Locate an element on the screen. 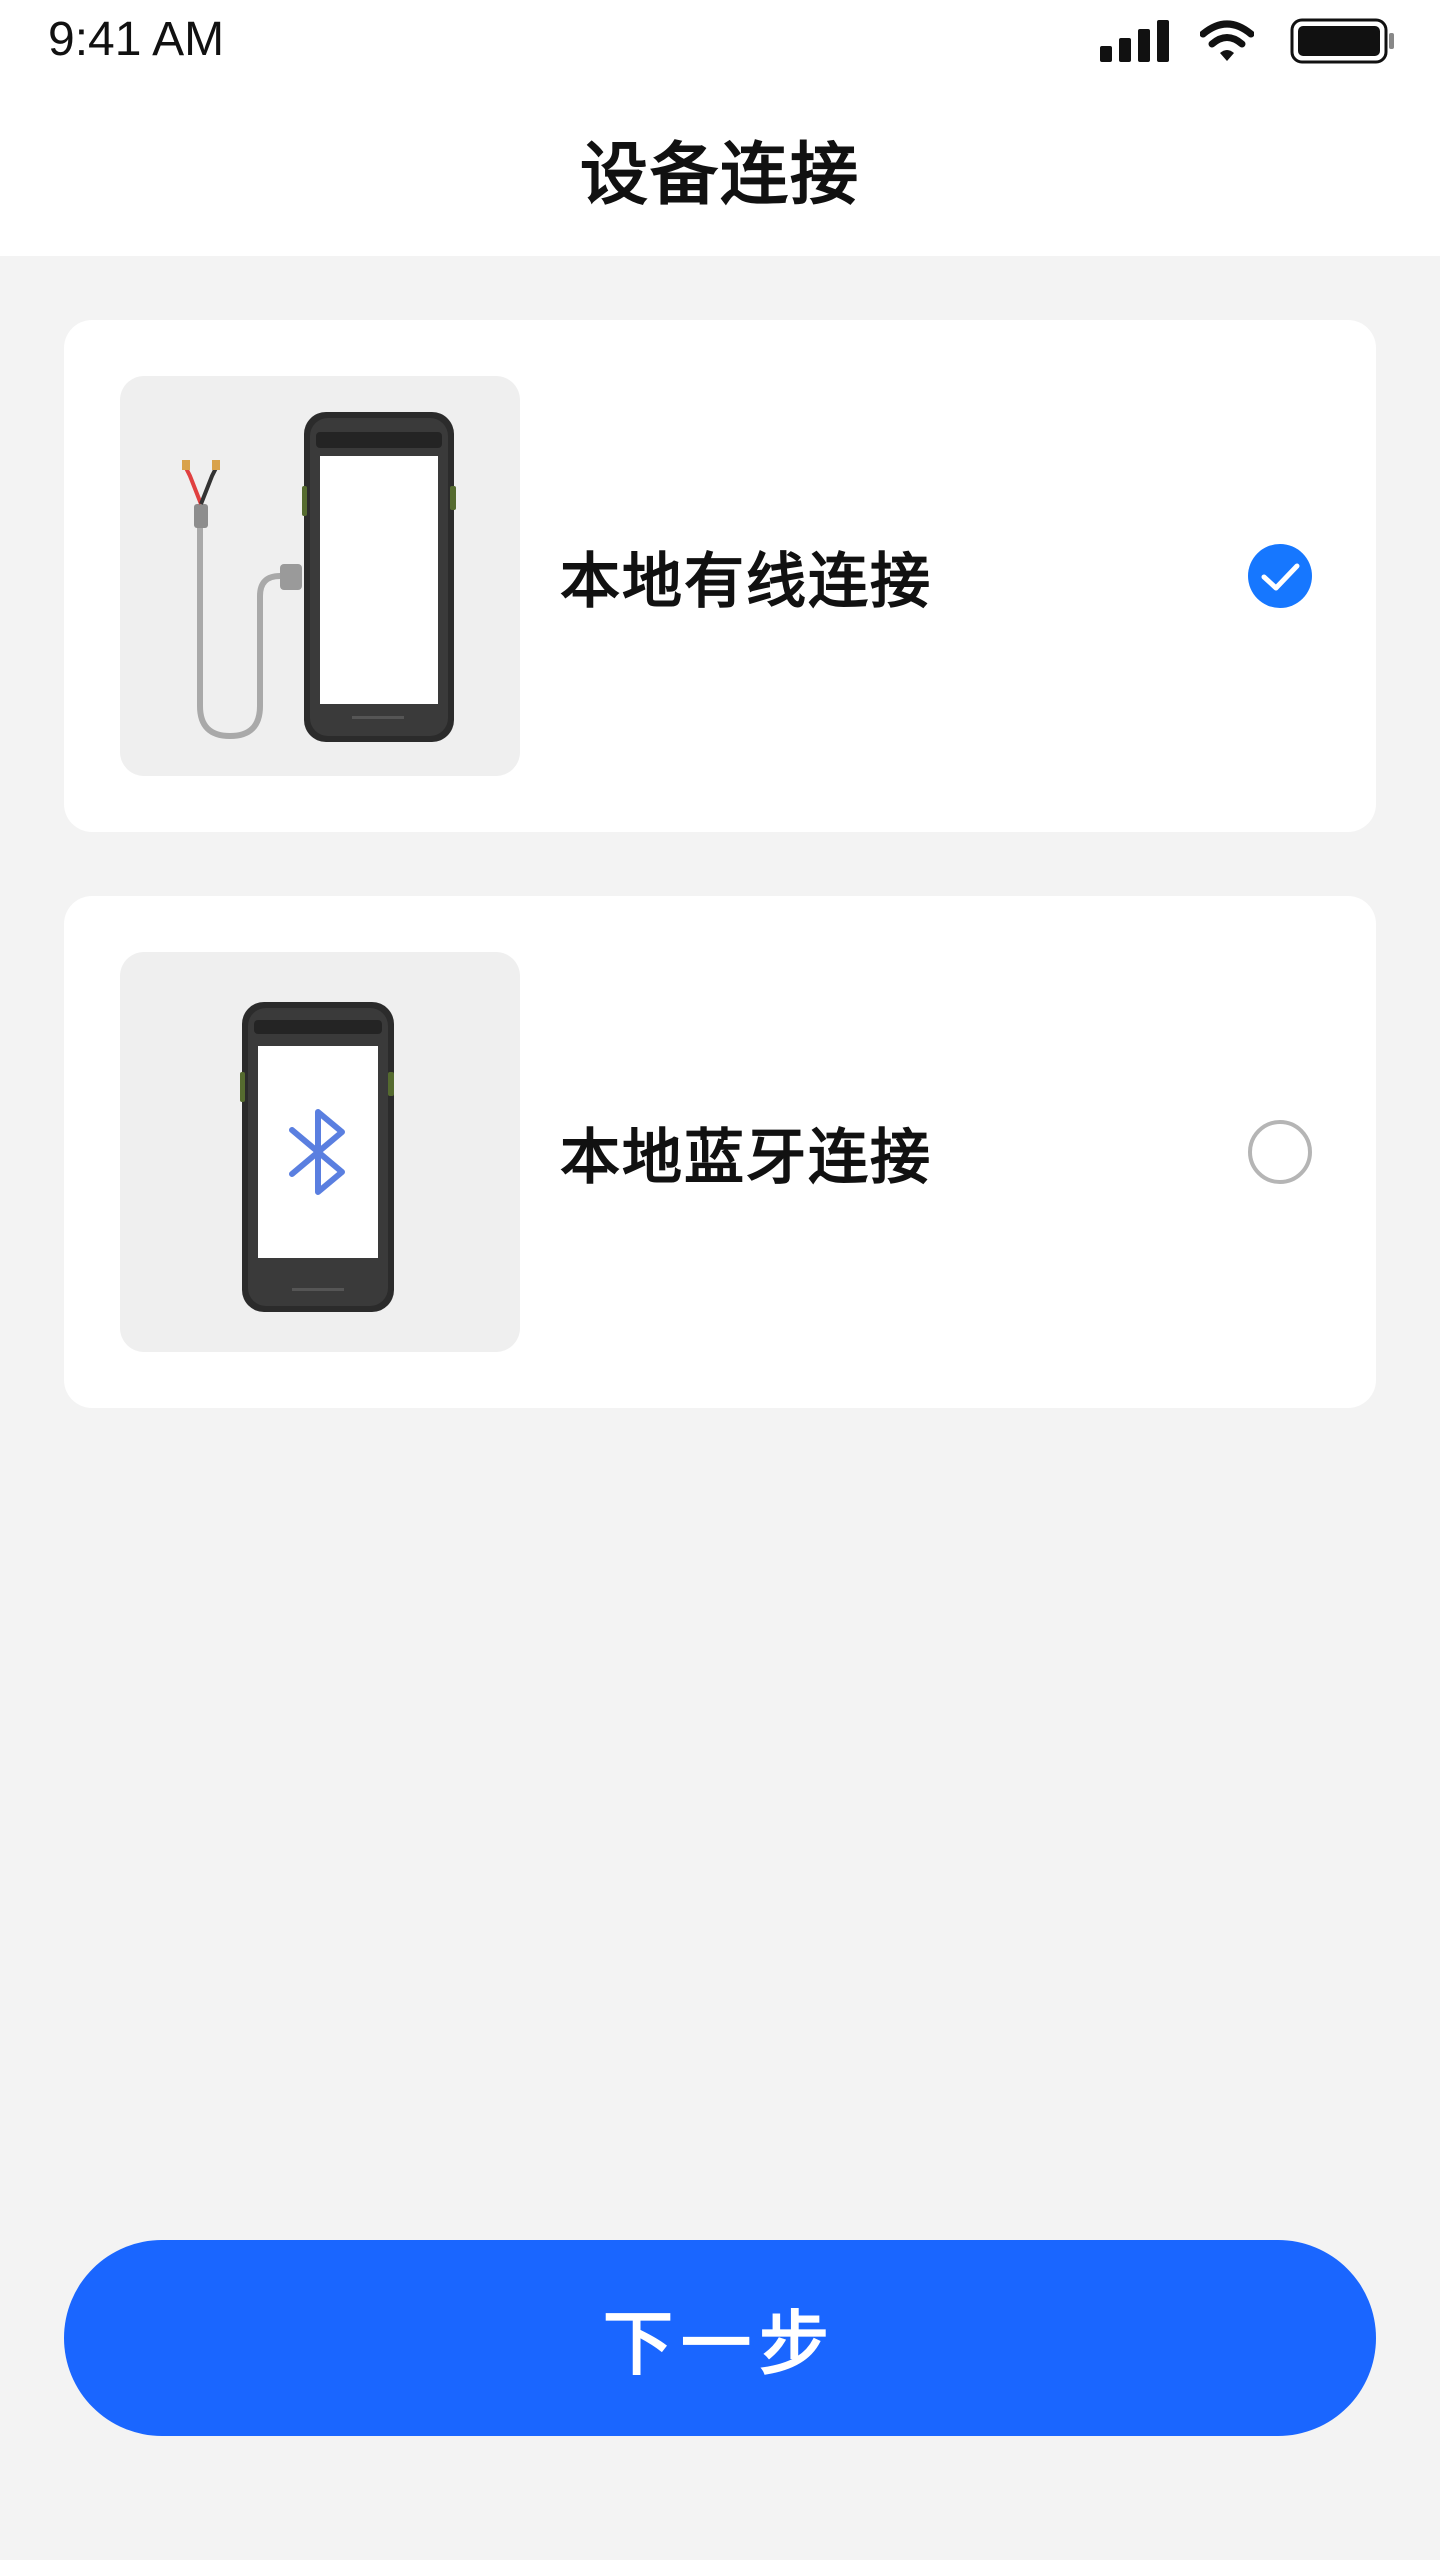 This screenshot has width=1440, height=2560. status-icons is located at coordinates (1248, 41).